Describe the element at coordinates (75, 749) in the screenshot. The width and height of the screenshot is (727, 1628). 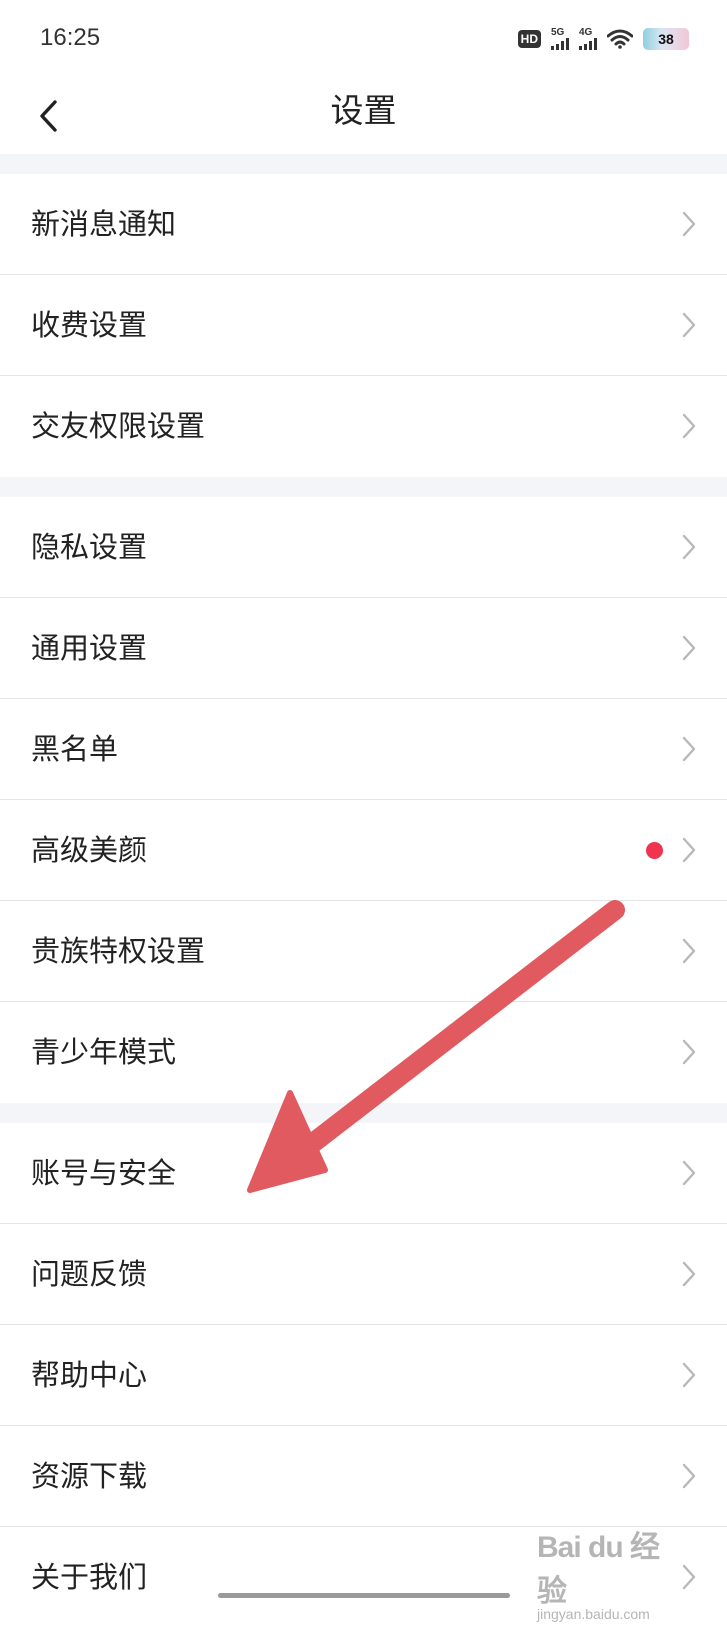
I see `settings-item-label: 黑名单` at that location.